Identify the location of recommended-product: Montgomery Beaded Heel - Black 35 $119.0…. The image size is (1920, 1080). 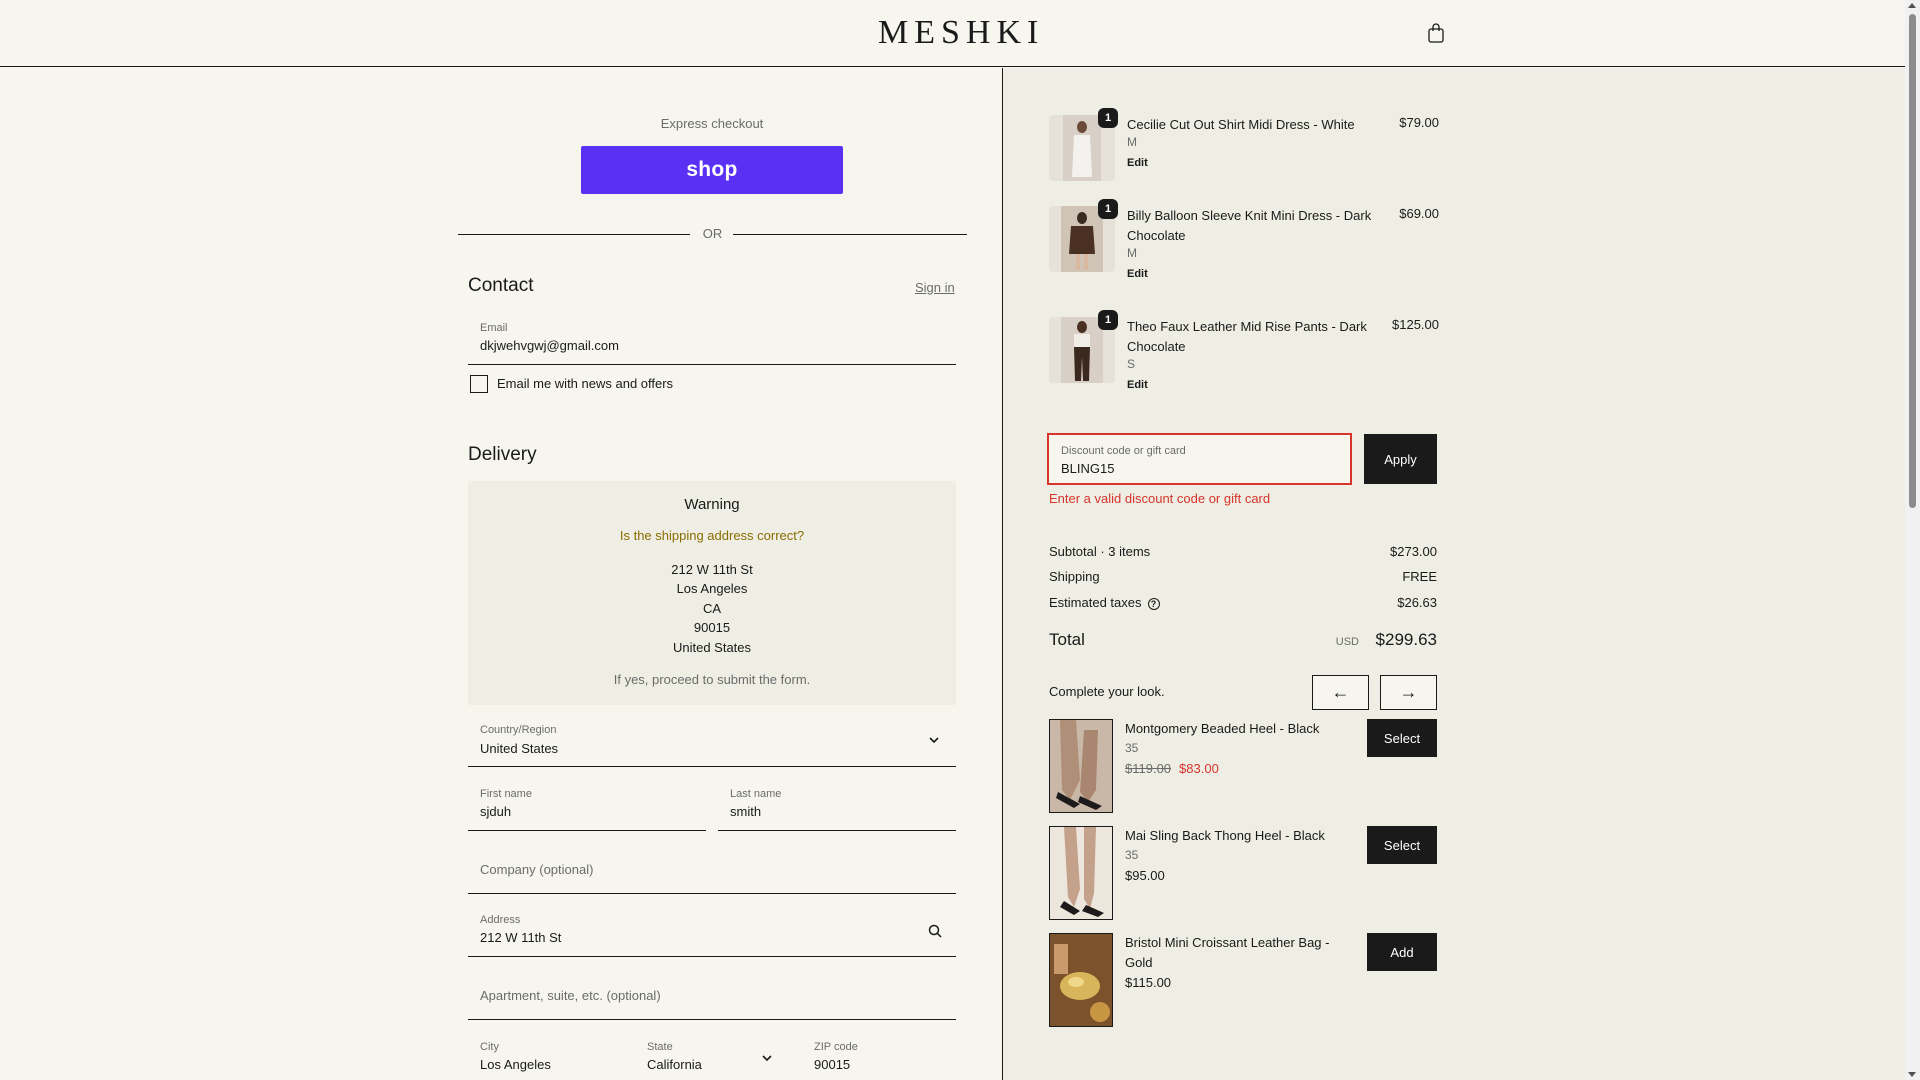
(1244, 766).